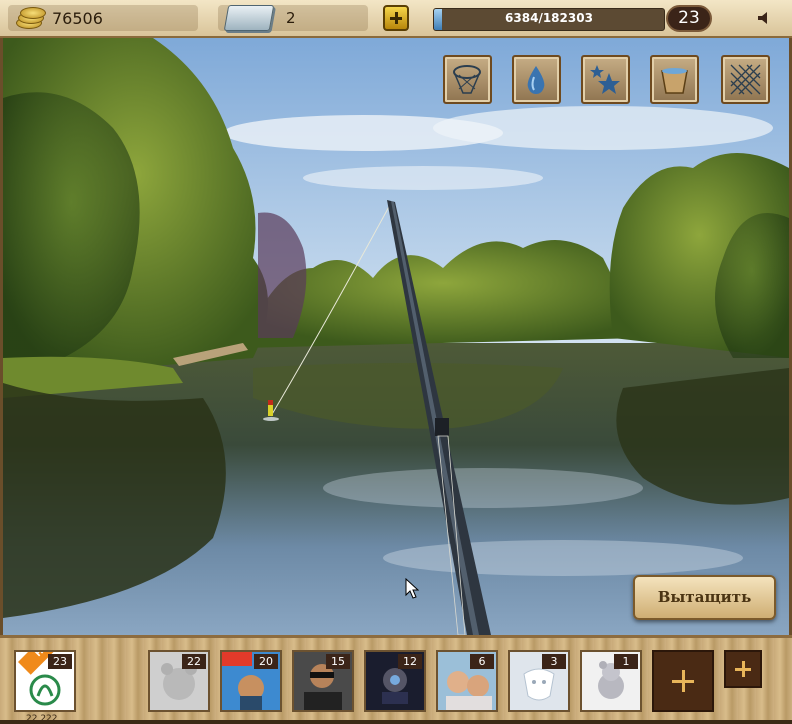 The image size is (792, 724). I want to click on friends-bar: НОВОЕ 23 22 222 22 20 15 12 6 3, so click(396, 679).